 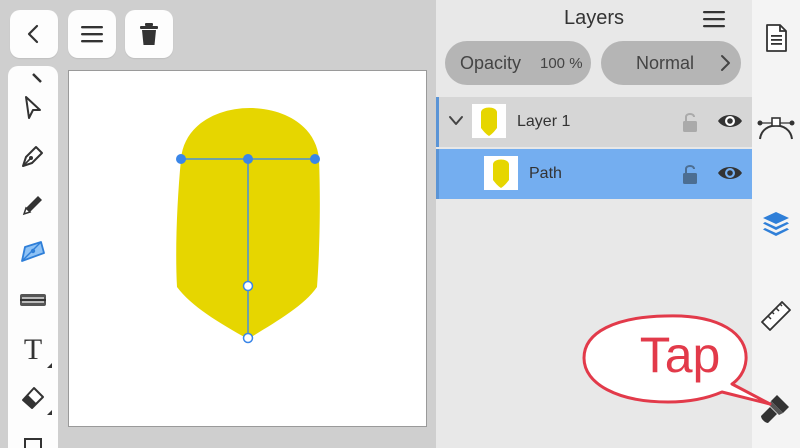 I want to click on tool-pen, so click(x=33, y=156).